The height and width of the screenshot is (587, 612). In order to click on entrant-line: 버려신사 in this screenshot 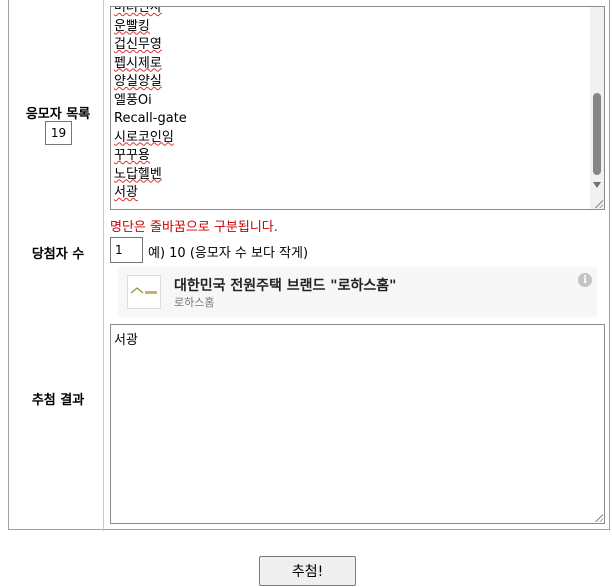, I will do `click(351, 12)`.